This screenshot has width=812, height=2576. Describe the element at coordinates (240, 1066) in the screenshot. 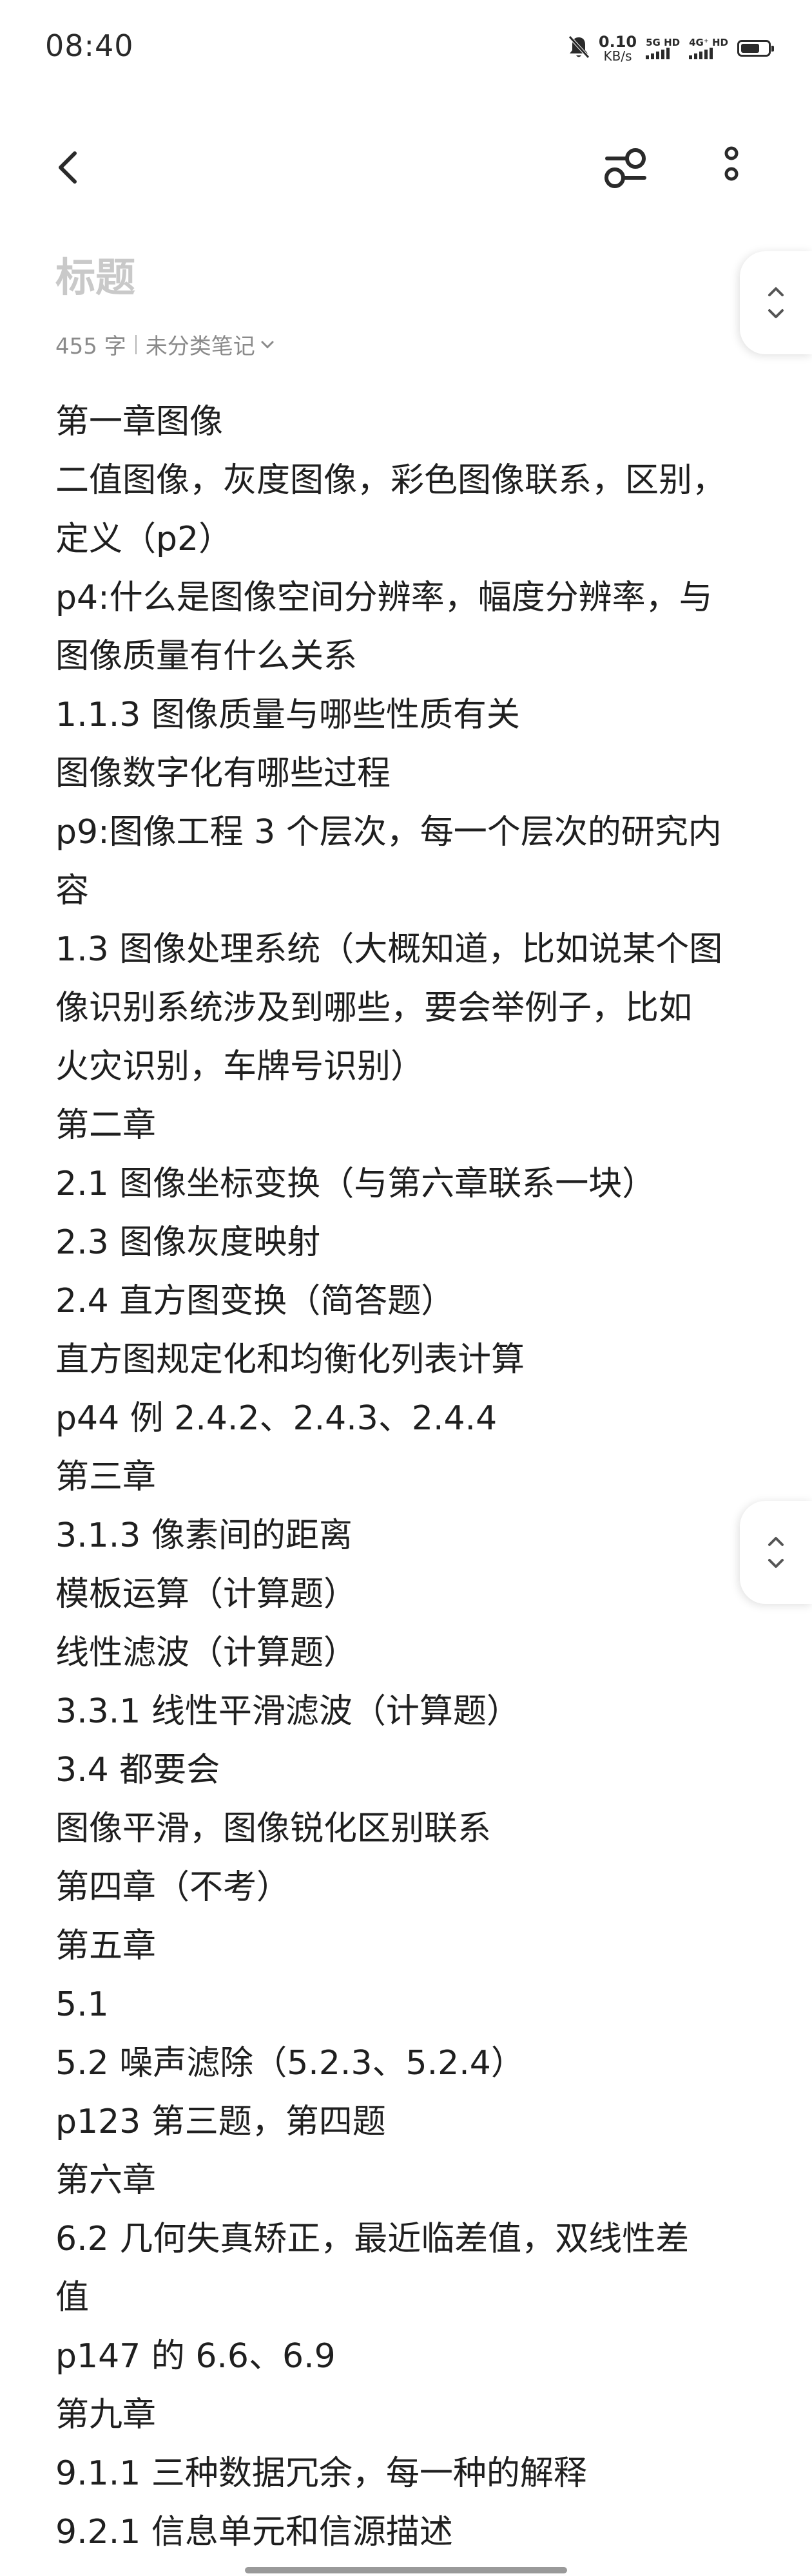

I see `note-line: 火灾识别，车牌号识别）` at that location.